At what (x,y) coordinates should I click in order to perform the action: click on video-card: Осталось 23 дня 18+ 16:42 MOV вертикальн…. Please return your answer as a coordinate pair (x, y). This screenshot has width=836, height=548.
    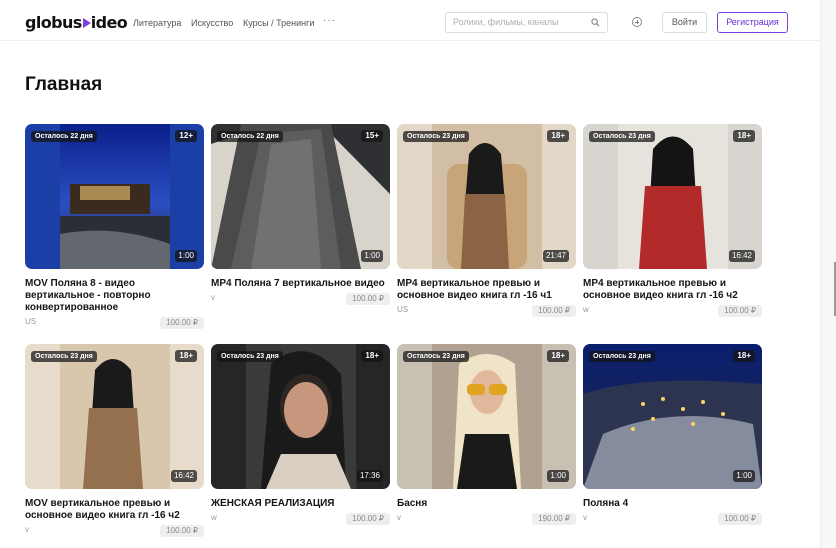
    Looking at the image, I should click on (114, 440).